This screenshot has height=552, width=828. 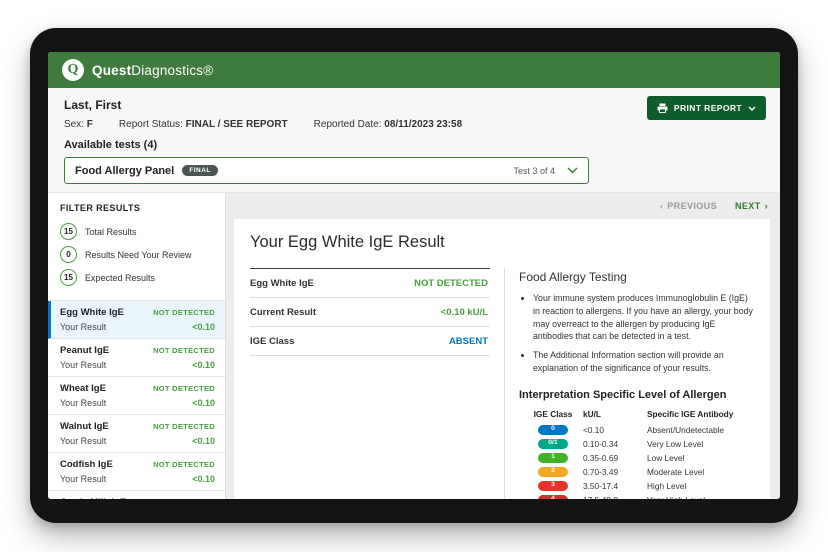 What do you see at coordinates (152, 70) in the screenshot?
I see `brand-name: QuestDiagnostics®` at bounding box center [152, 70].